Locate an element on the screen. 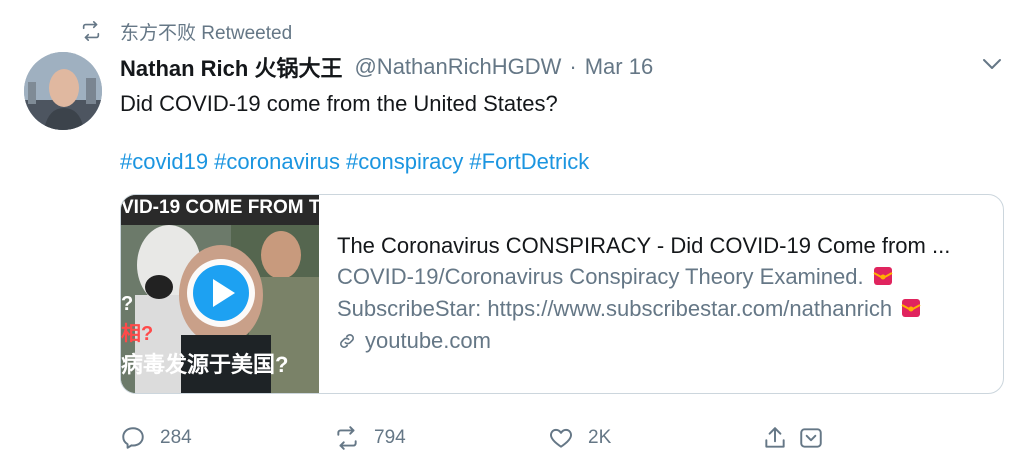 The height and width of the screenshot is (476, 1024). like-action: 2K is located at coordinates (579, 438).